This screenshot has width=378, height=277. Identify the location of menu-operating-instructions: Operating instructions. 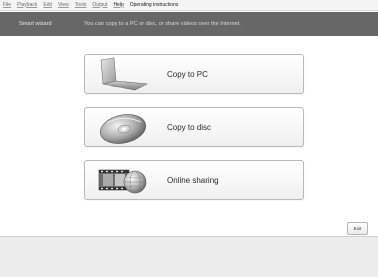
(154, 5).